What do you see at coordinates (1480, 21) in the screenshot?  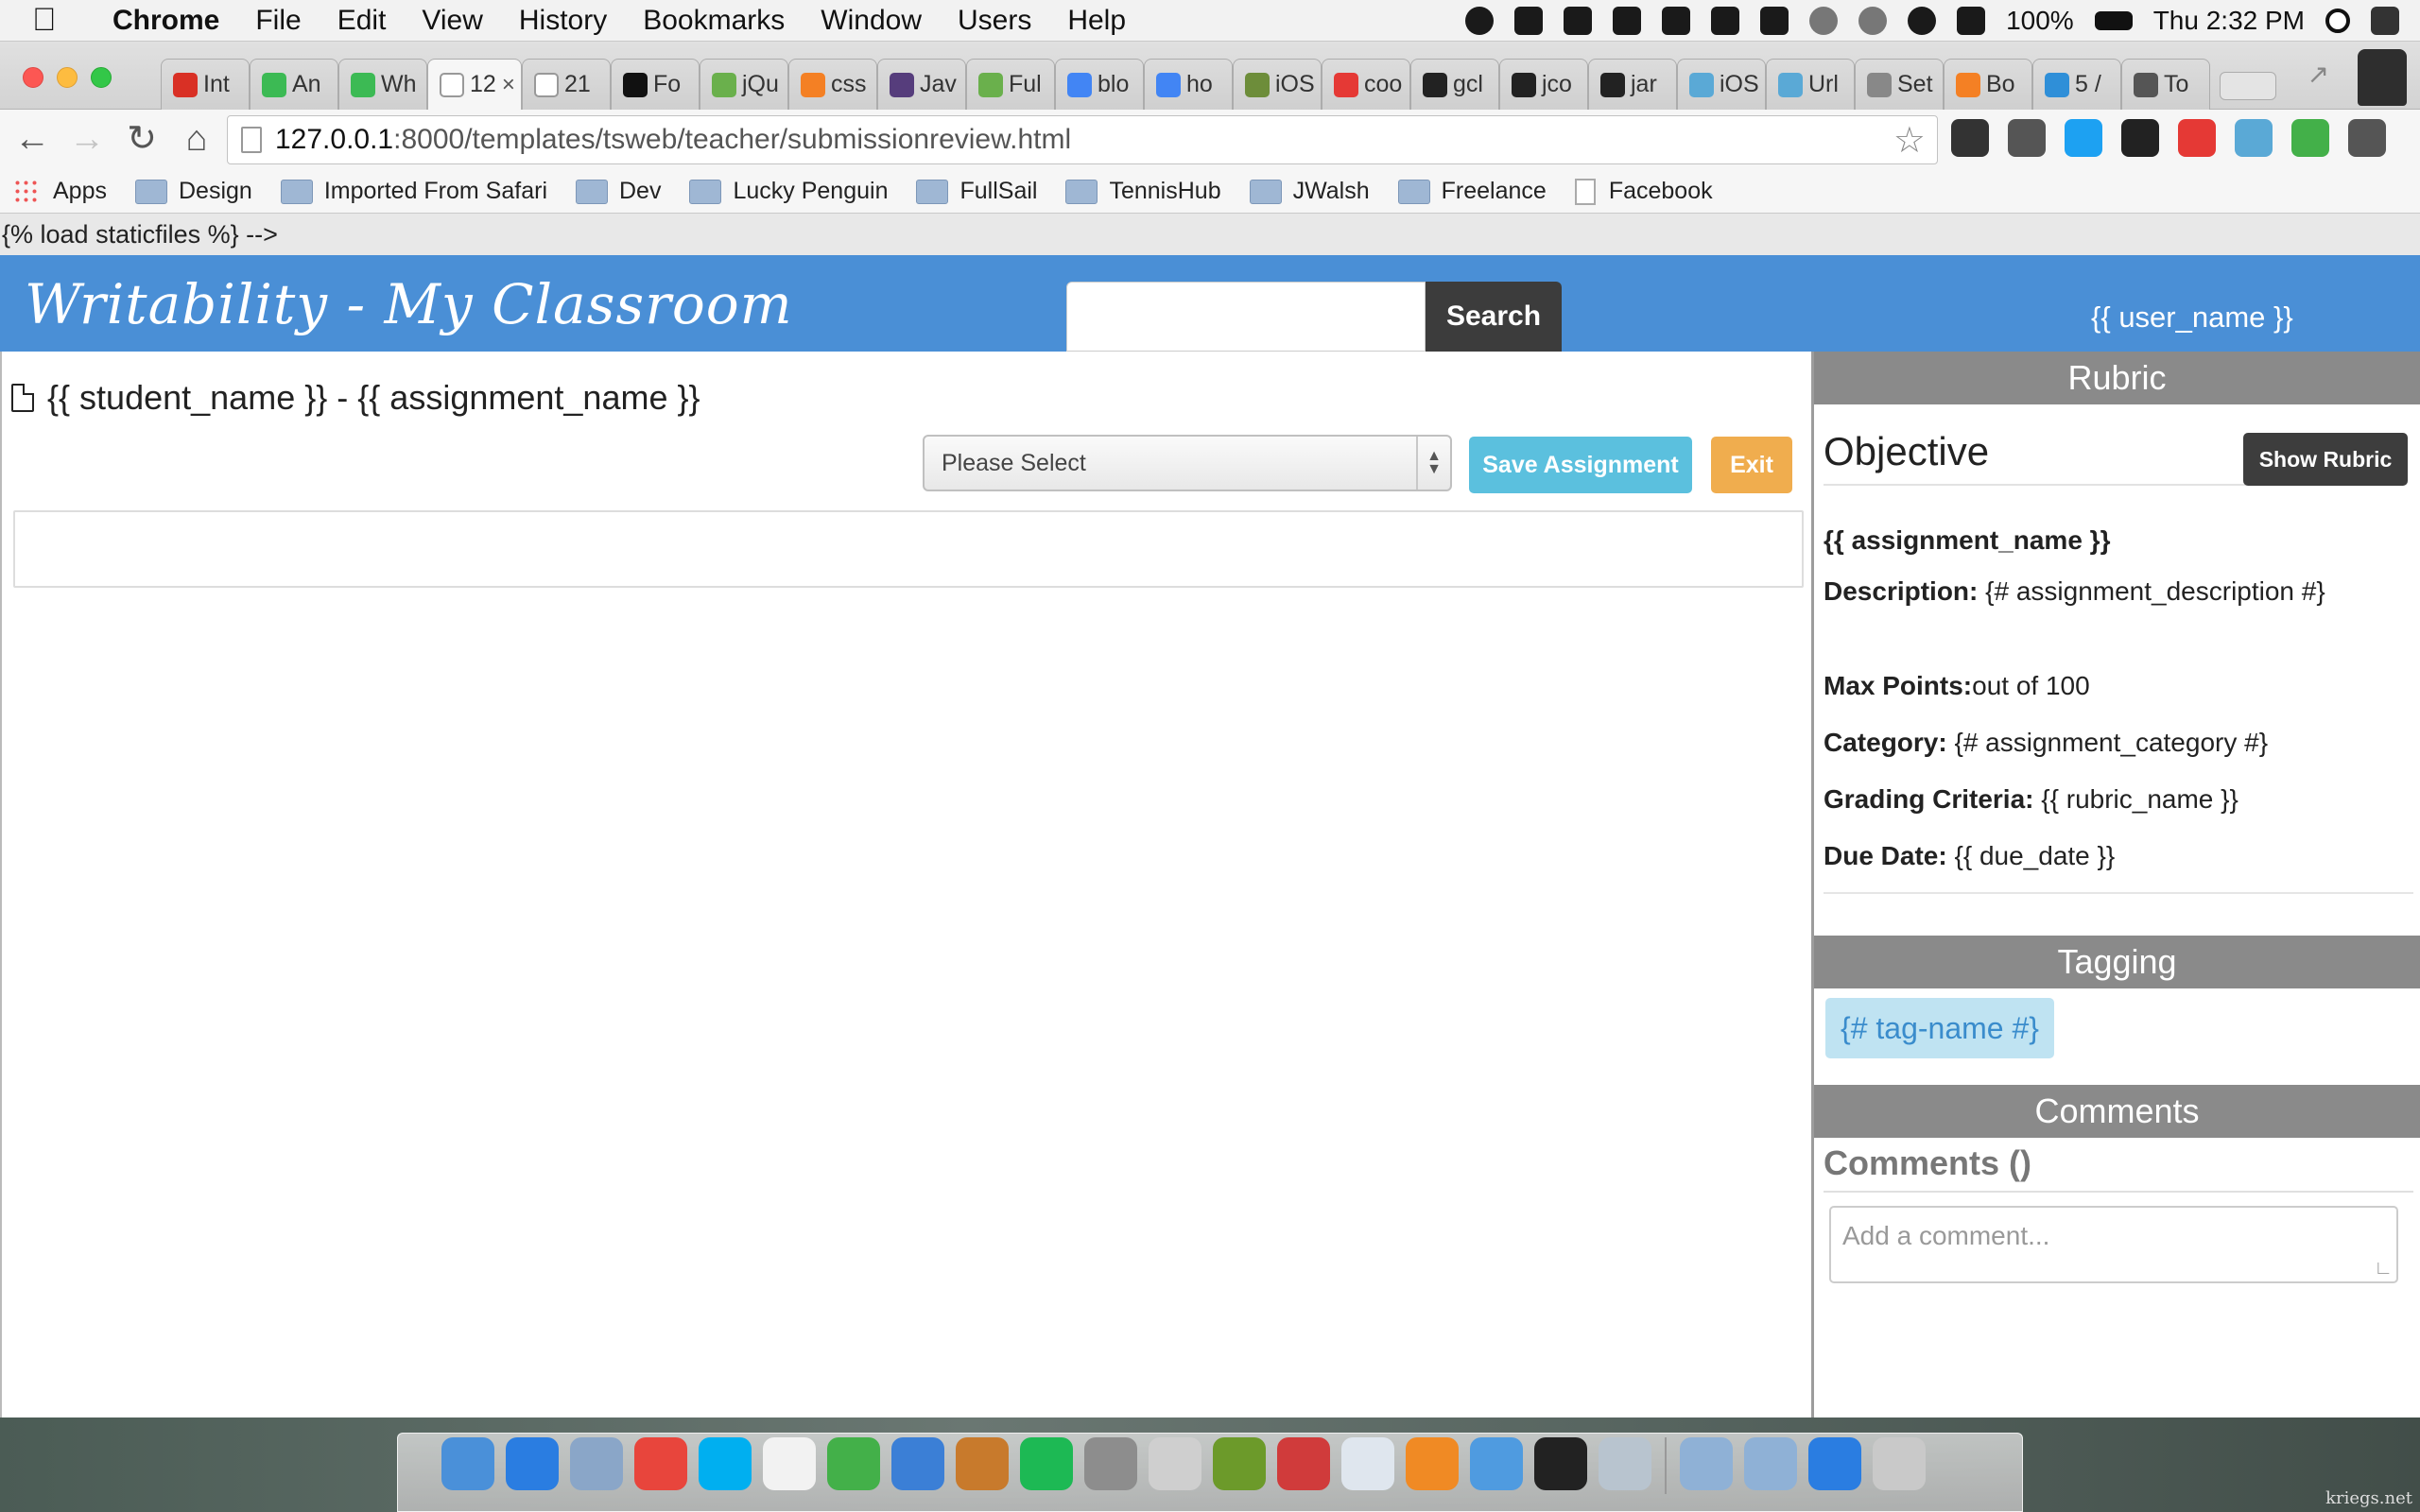 I see `messages-status-icon` at bounding box center [1480, 21].